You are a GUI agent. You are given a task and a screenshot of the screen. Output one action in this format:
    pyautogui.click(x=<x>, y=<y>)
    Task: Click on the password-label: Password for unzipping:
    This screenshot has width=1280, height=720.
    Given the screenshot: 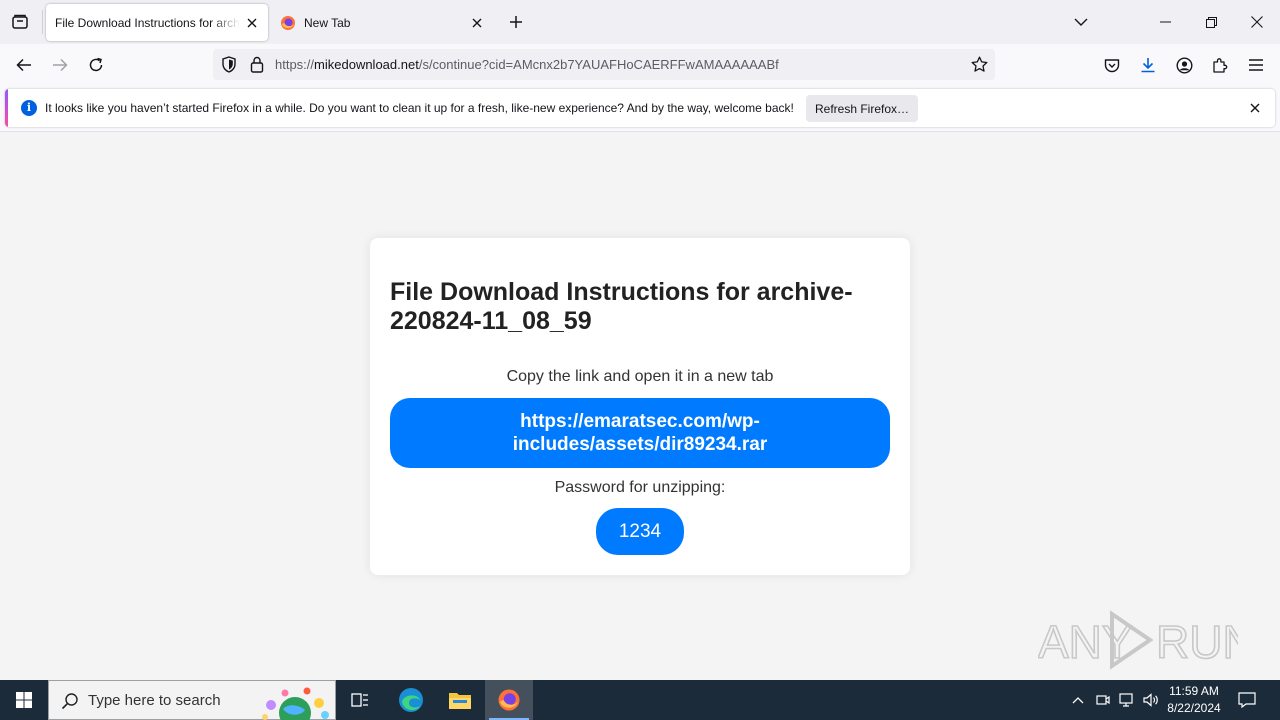 What is the action you would take?
    pyautogui.click(x=640, y=487)
    